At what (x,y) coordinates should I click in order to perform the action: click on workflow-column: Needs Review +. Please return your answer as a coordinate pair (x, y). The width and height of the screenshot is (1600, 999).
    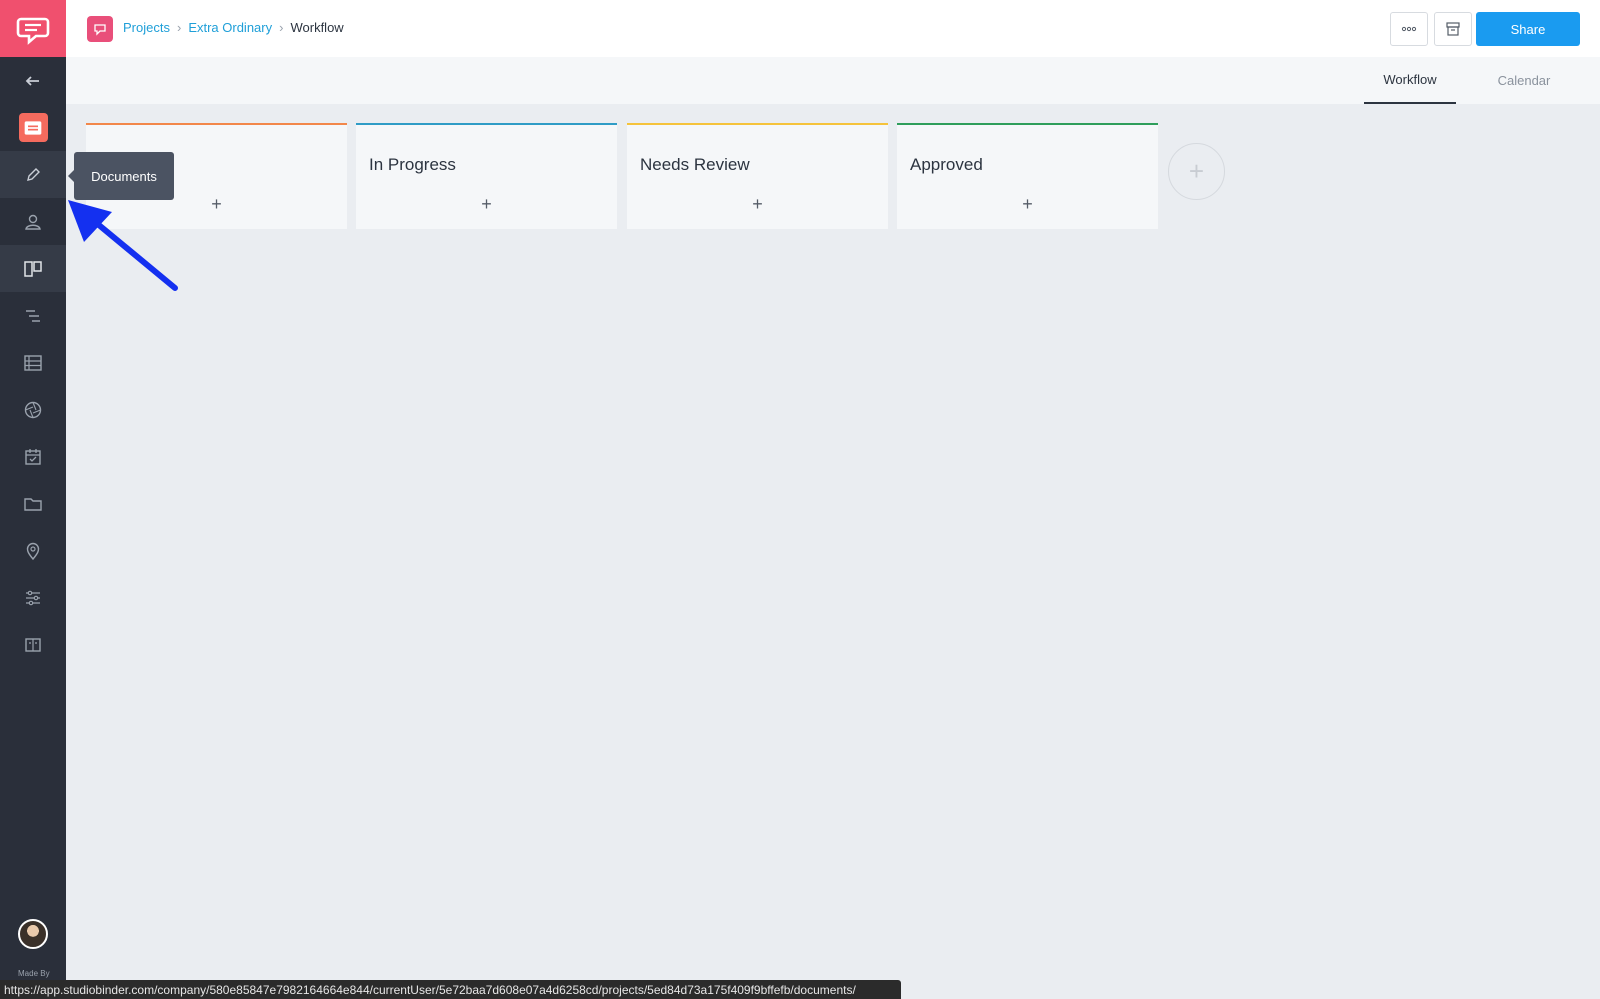
    Looking at the image, I should click on (757, 176).